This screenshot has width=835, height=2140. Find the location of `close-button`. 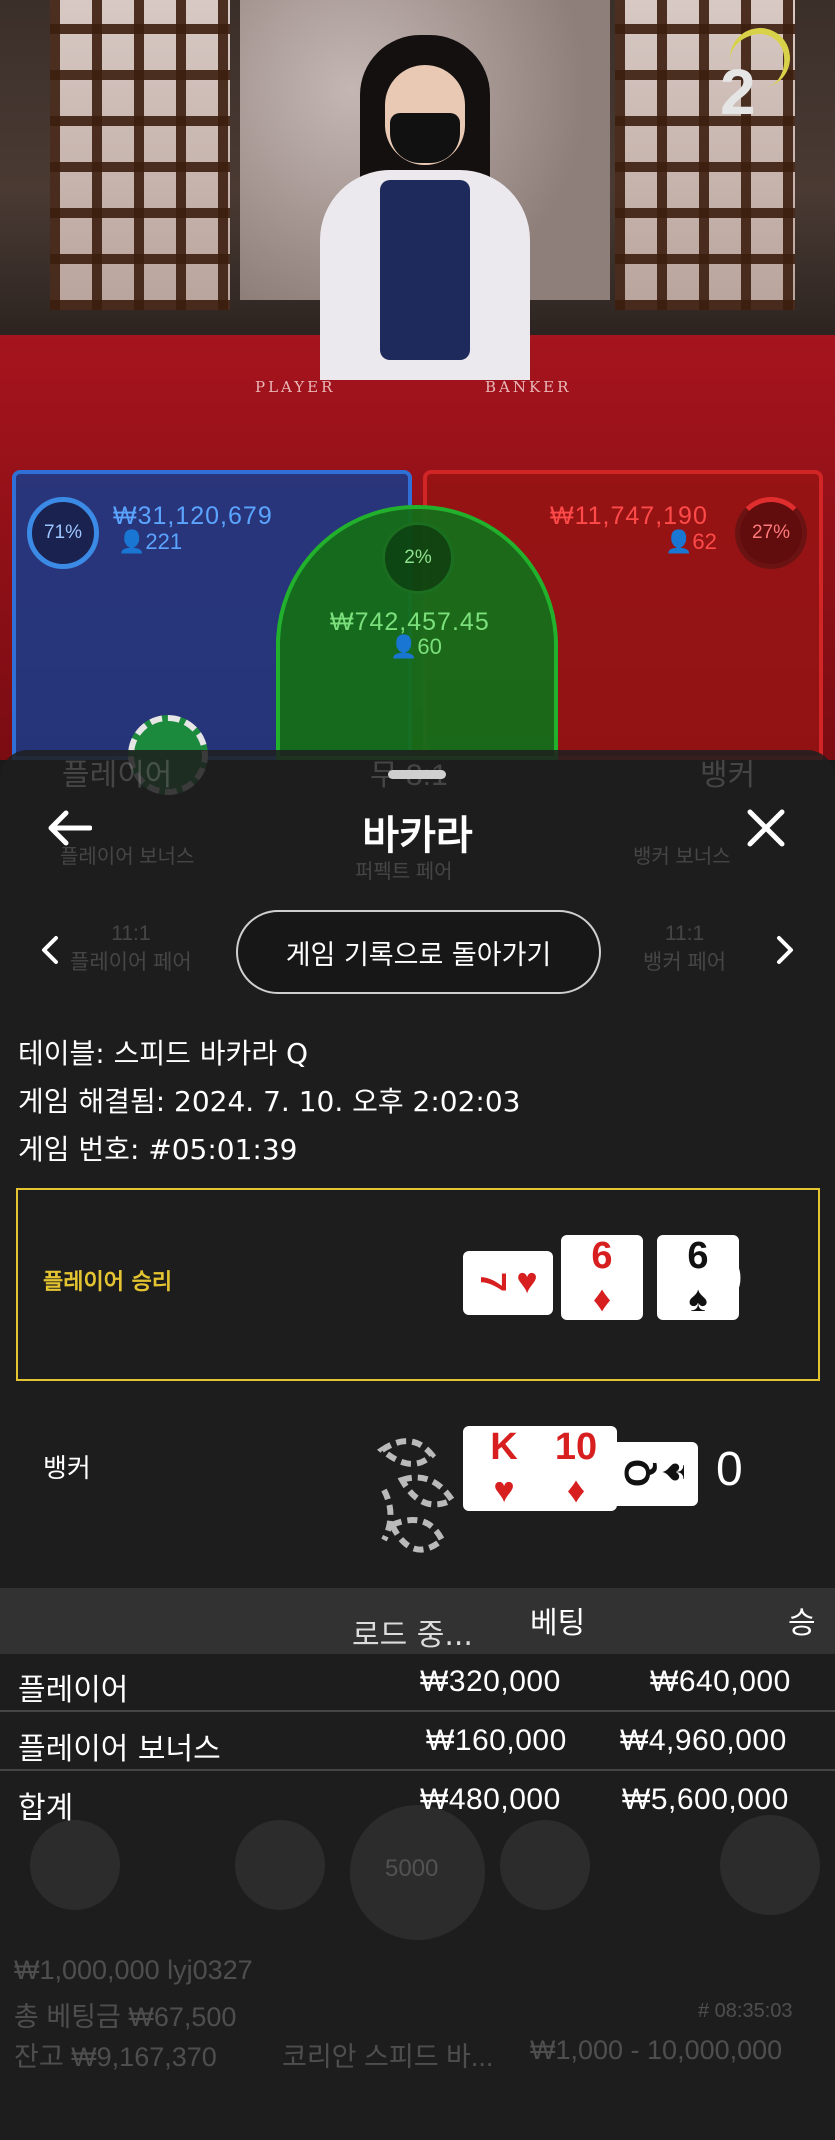

close-button is located at coordinates (766, 828).